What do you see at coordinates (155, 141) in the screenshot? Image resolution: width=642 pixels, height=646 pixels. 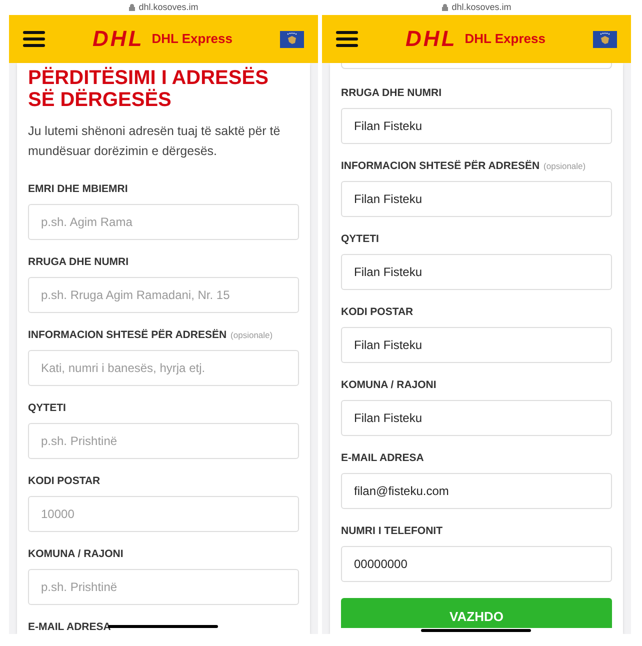 I see `intro-text: Ju lutemi shënoni adresën tuaj të saktë për të mundësuar dorëzimin e dërgesës.` at bounding box center [155, 141].